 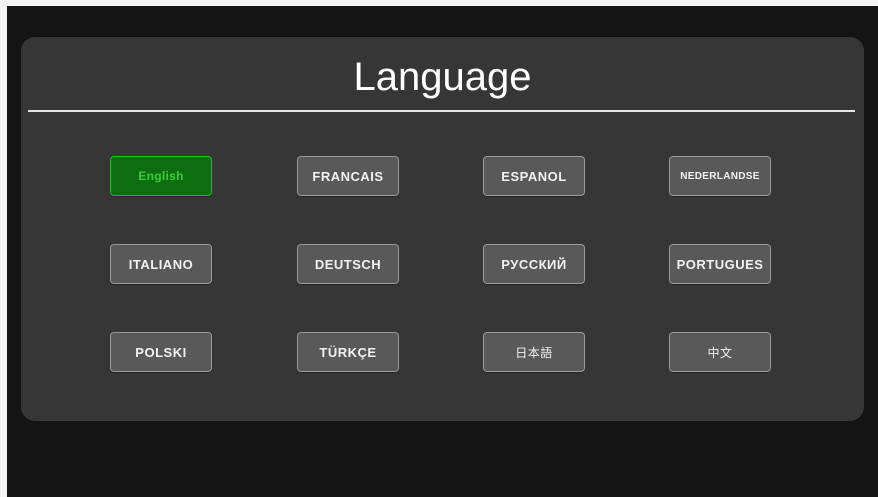 What do you see at coordinates (720, 352) in the screenshot?
I see `language-button-chinese: 中文` at bounding box center [720, 352].